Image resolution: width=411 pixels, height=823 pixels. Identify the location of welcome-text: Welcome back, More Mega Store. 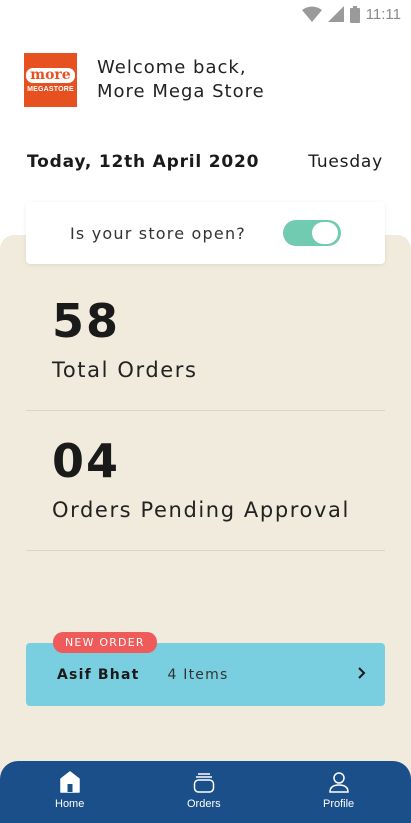
(181, 80).